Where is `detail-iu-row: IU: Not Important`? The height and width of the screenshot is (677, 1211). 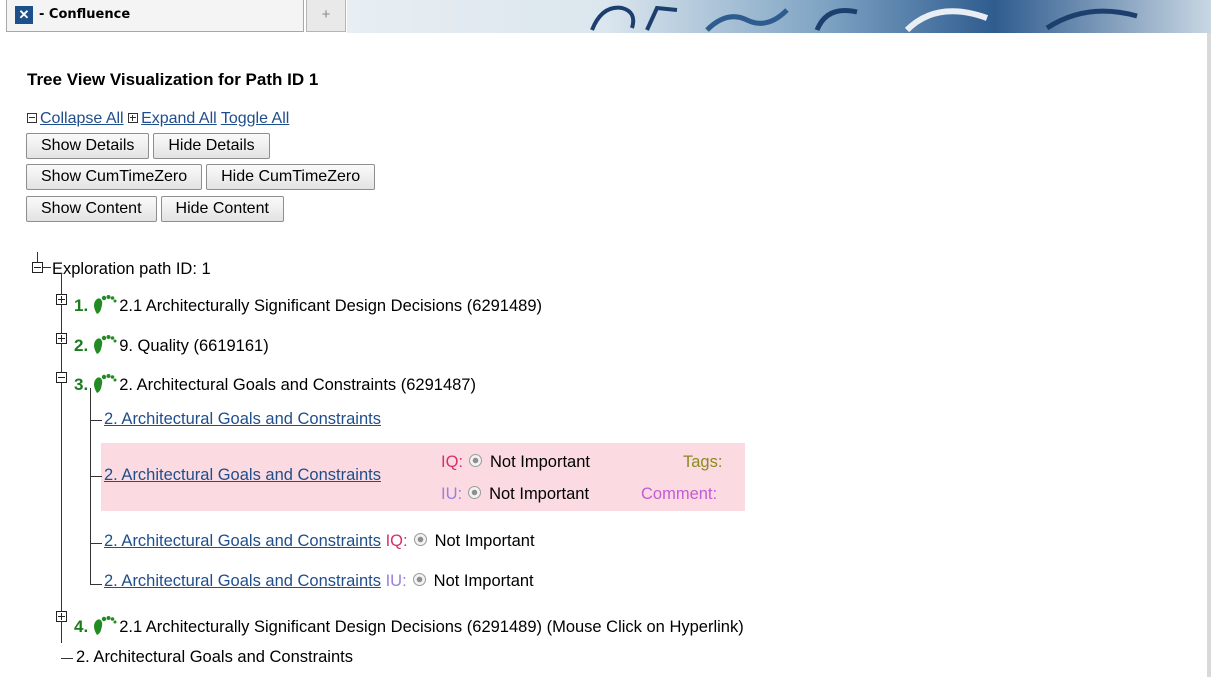
detail-iu-row: IU: Not Important is located at coordinates (515, 494).